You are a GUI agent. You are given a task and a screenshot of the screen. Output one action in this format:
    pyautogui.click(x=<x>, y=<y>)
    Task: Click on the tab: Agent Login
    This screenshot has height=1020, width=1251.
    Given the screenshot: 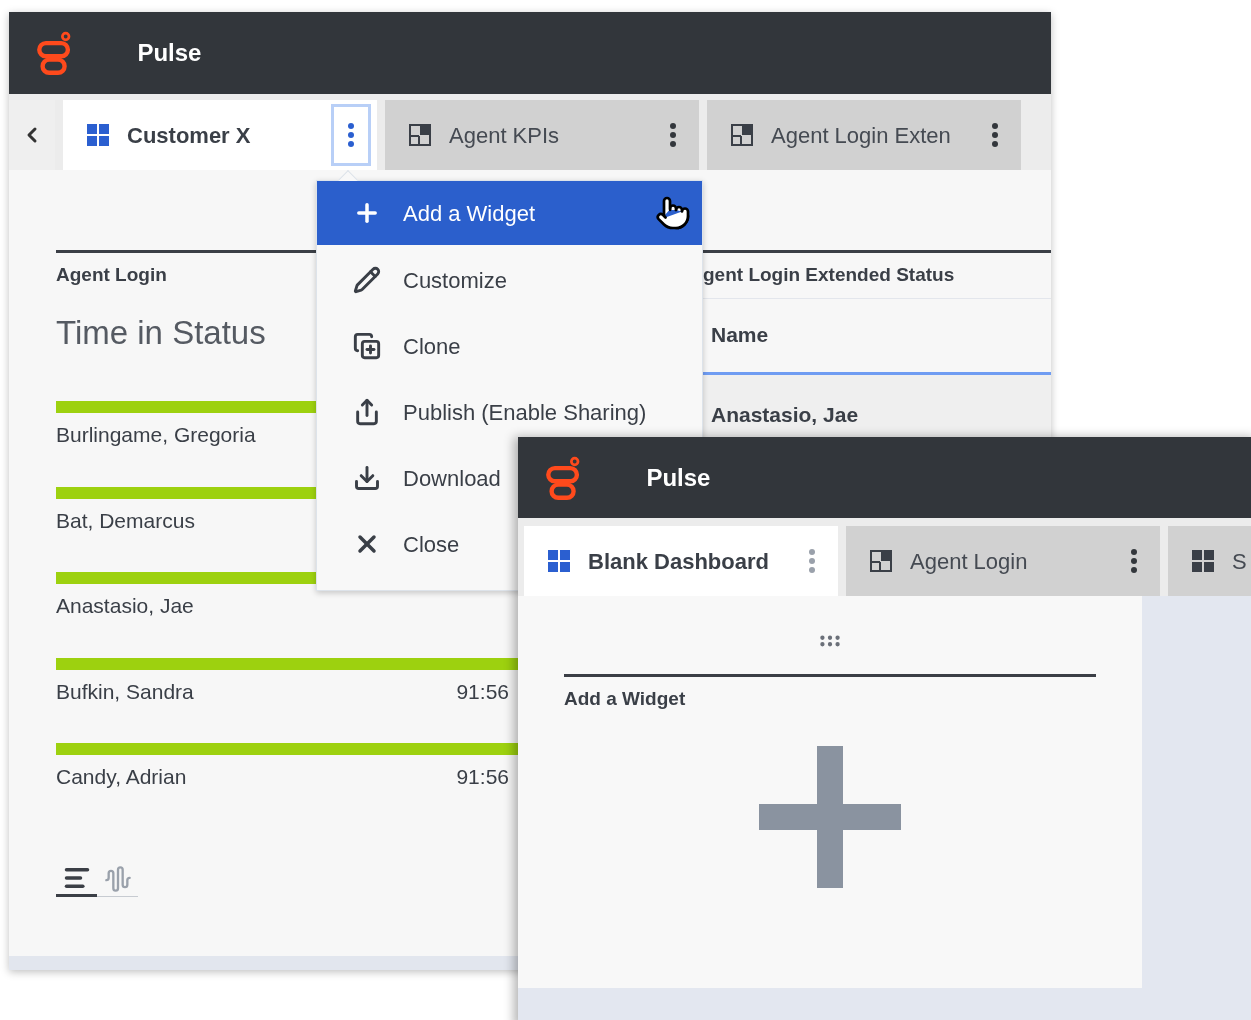 What is the action you would take?
    pyautogui.click(x=1003, y=561)
    